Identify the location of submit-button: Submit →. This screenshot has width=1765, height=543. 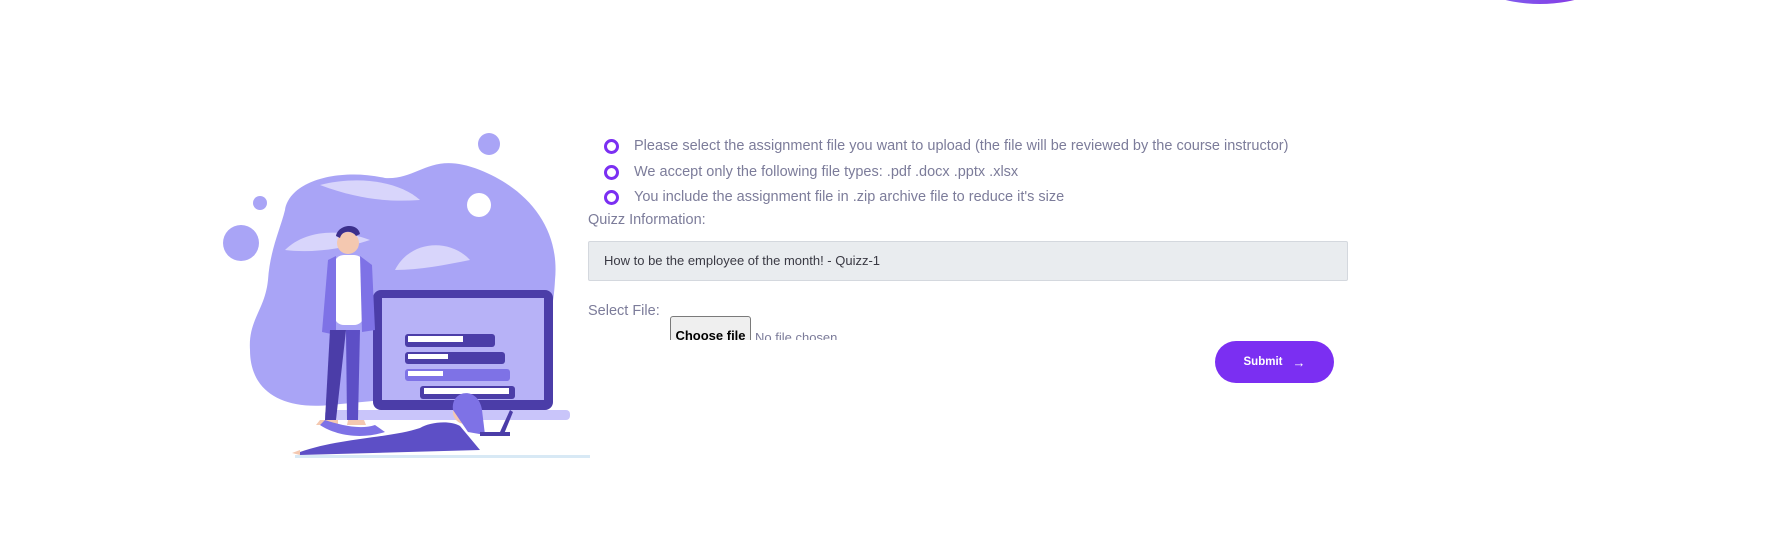
(1274, 362).